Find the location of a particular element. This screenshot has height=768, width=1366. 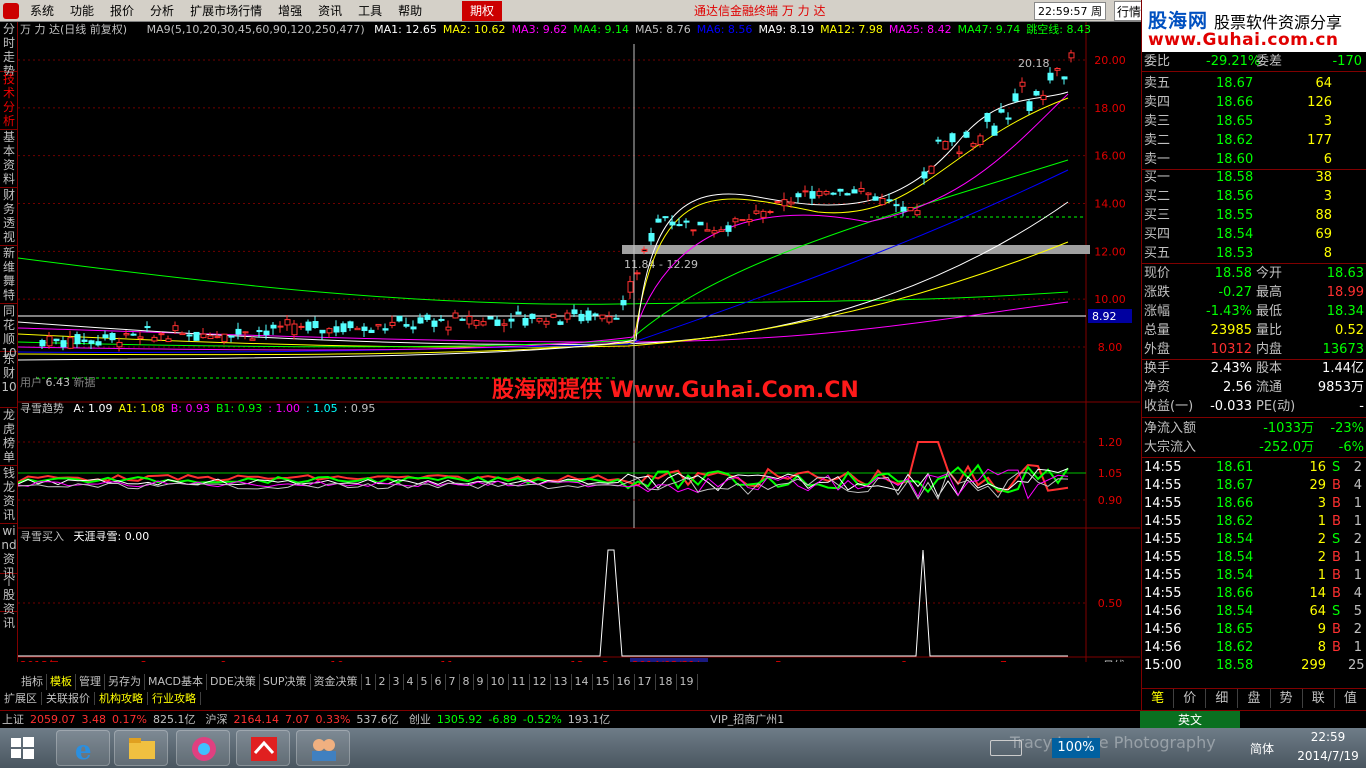

quote-tab-0: 笔 is located at coordinates (1158, 698).